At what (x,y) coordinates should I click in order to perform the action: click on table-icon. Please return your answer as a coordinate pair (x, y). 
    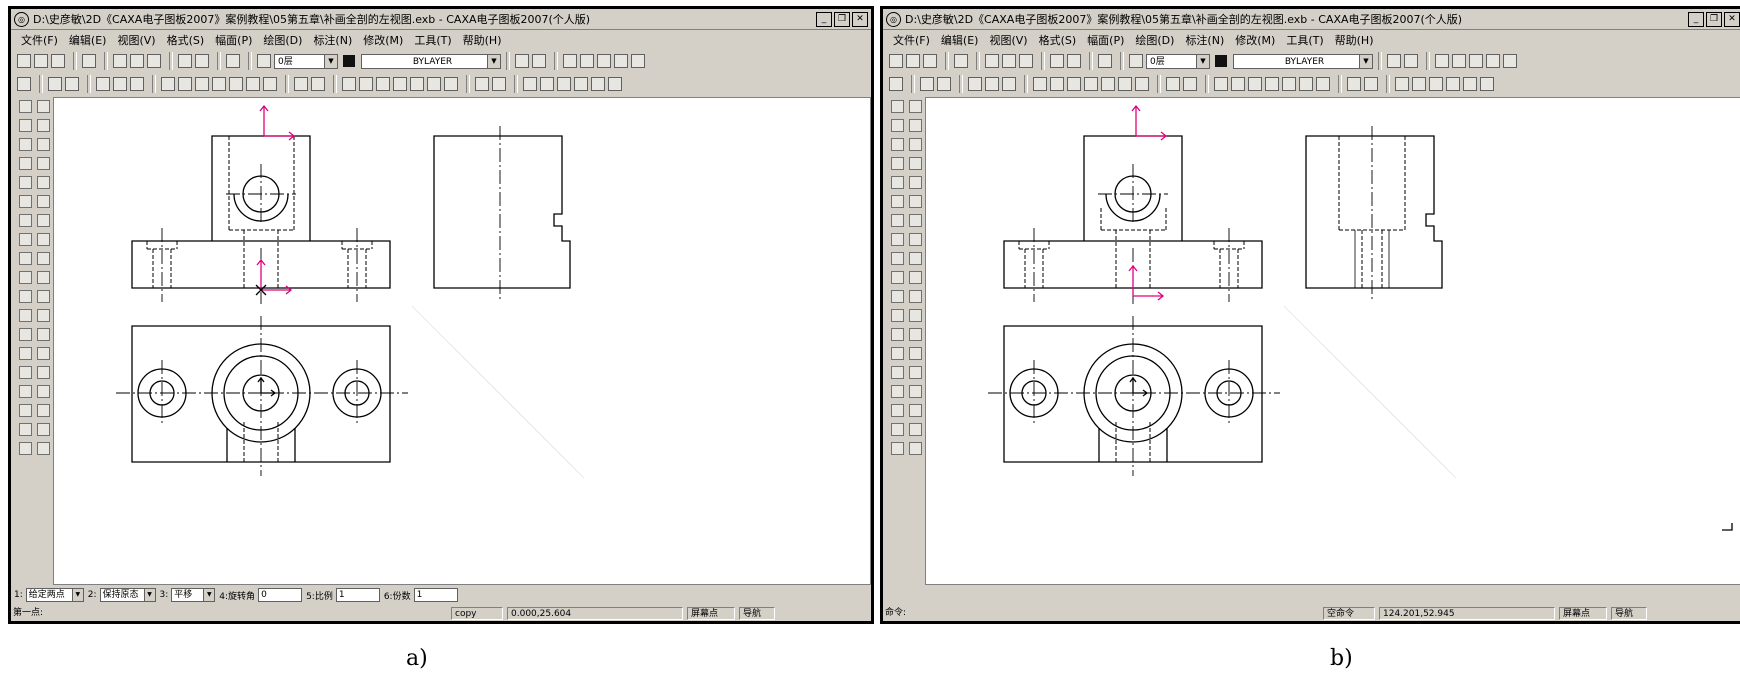
    Looking at the image, I should click on (137, 84).